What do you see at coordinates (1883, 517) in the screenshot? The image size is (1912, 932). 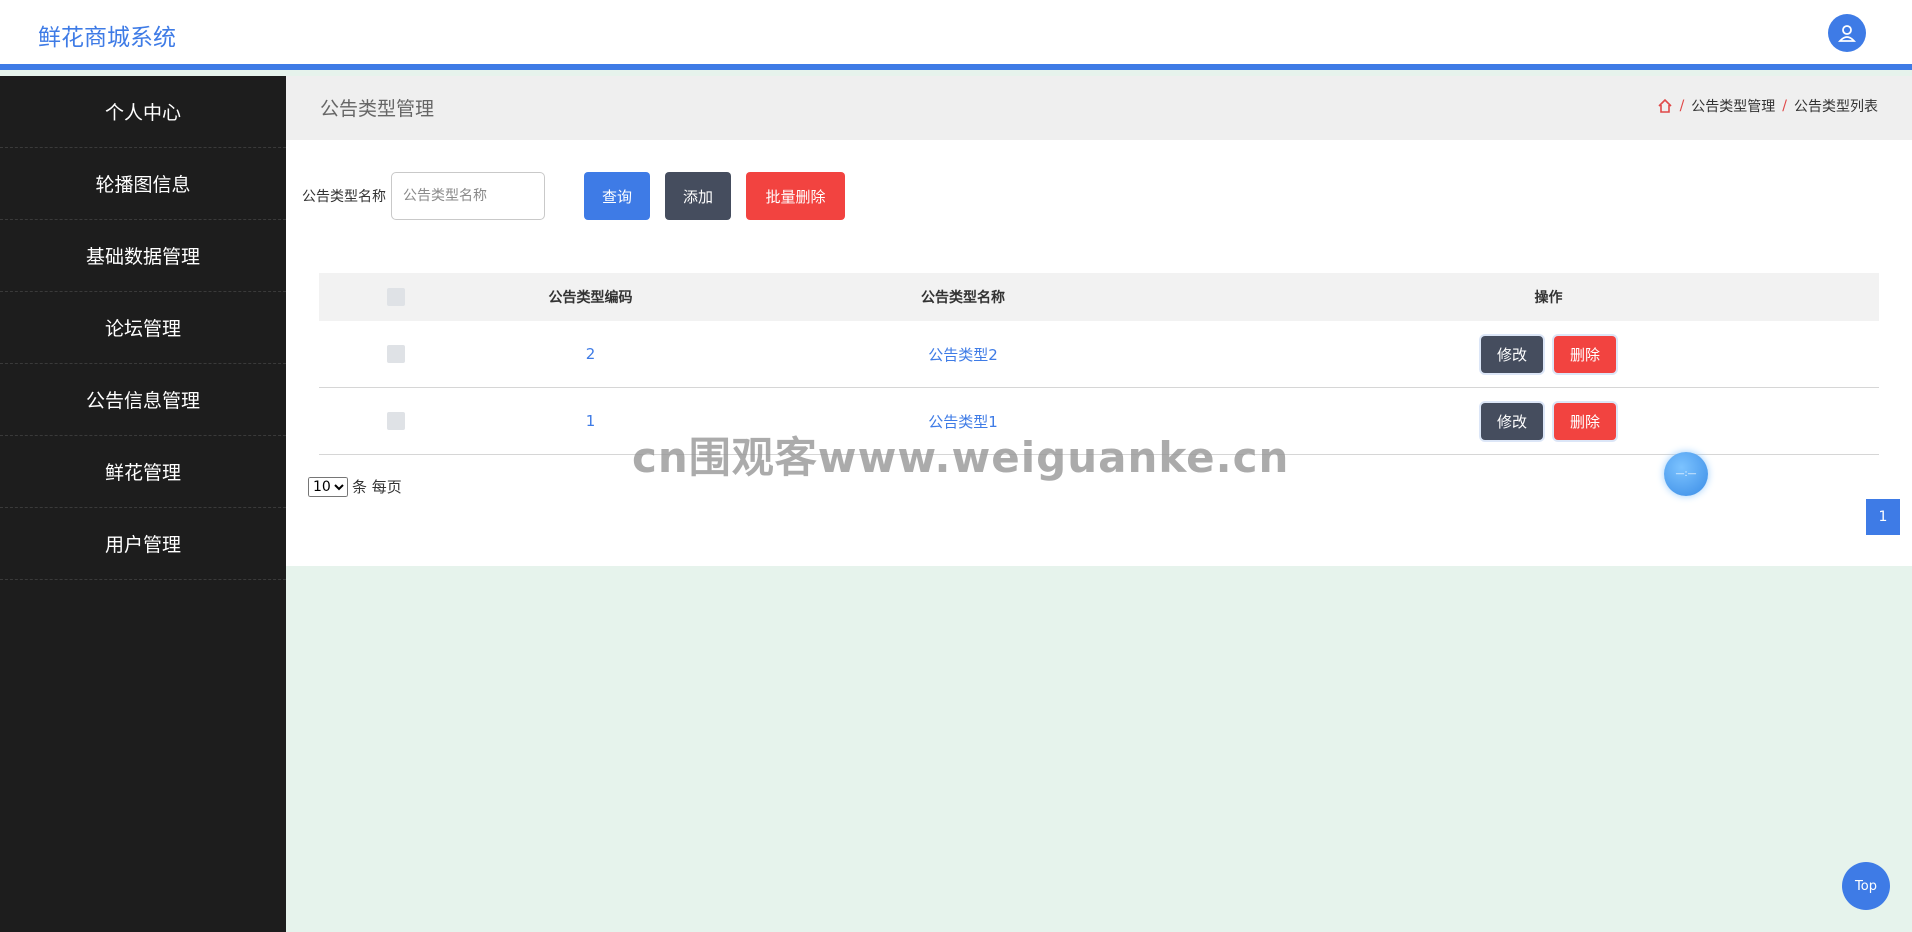 I see `page-number-button: 1` at bounding box center [1883, 517].